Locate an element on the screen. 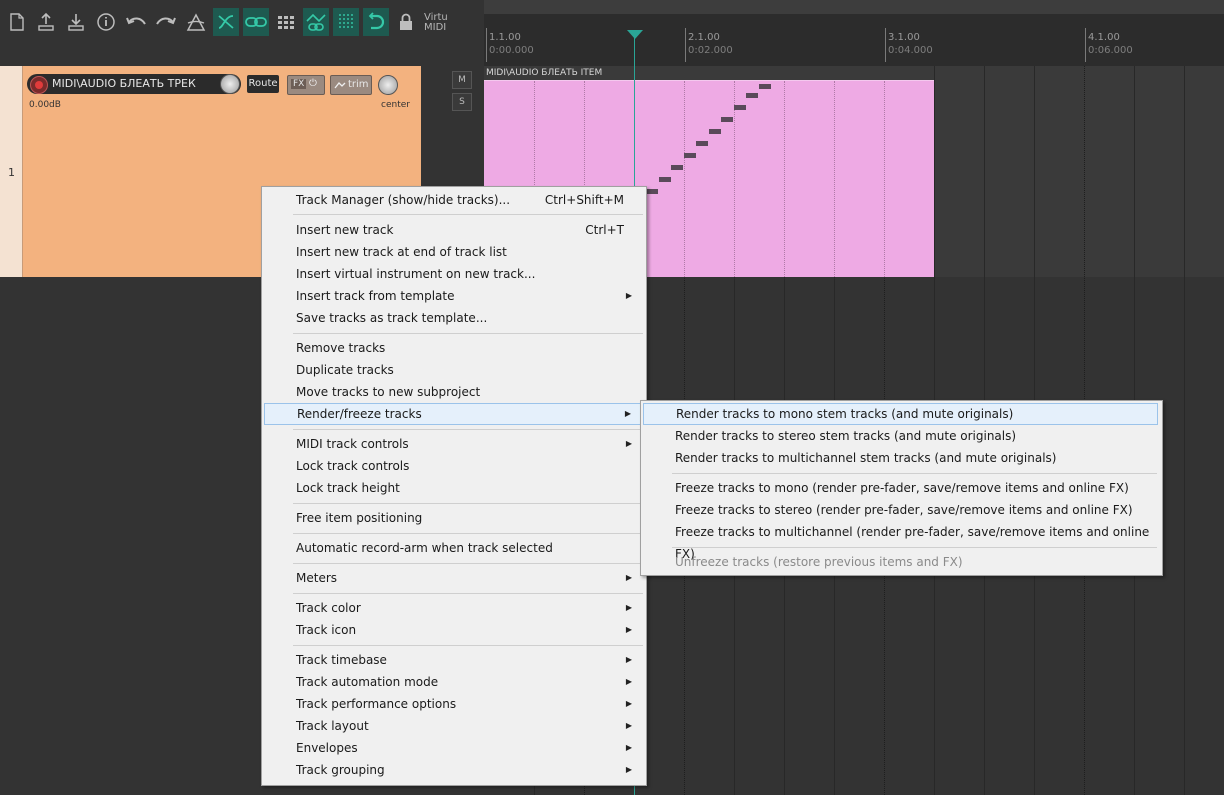 The image size is (1224, 795). menu-item-midi-track-controls: MIDI track controls ▶ is located at coordinates (453, 444).